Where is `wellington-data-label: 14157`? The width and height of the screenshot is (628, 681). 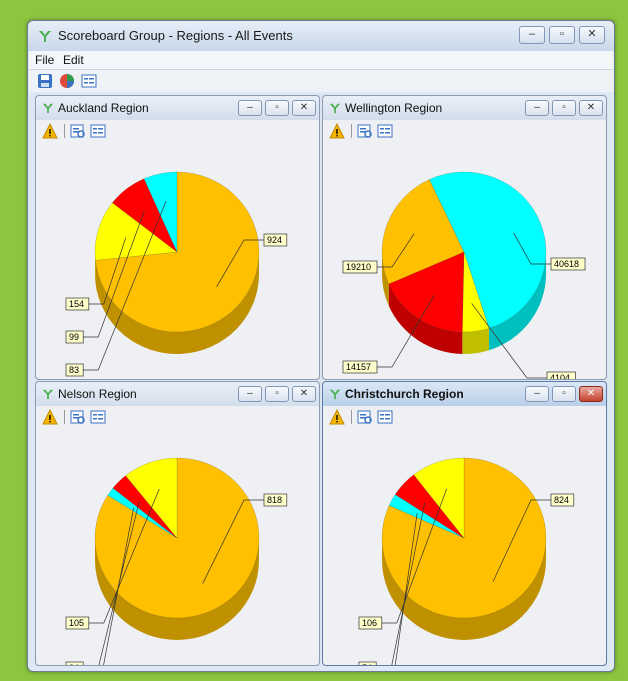
wellington-data-label: 14157 is located at coordinates (358, 367).